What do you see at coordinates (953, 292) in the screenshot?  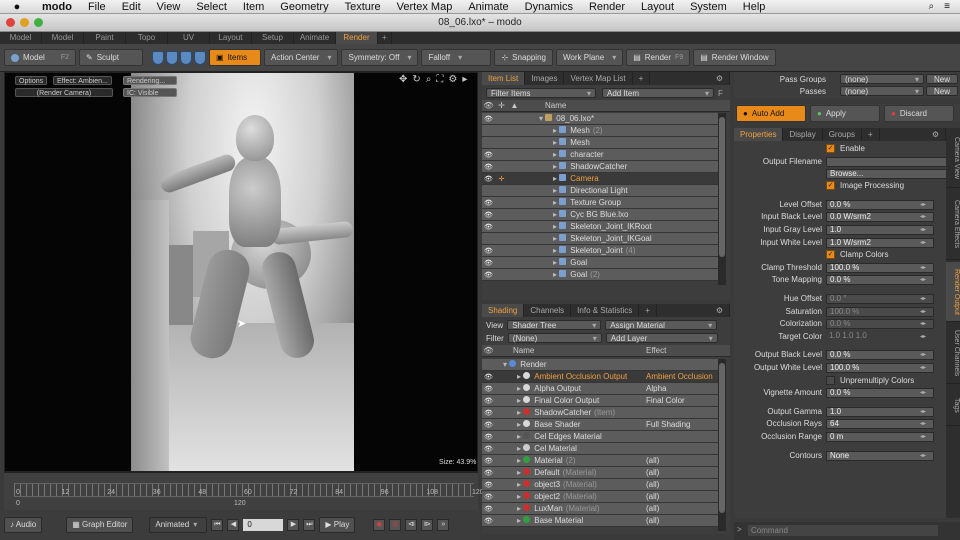 I see `side-tab-render-output: Render Output` at bounding box center [953, 292].